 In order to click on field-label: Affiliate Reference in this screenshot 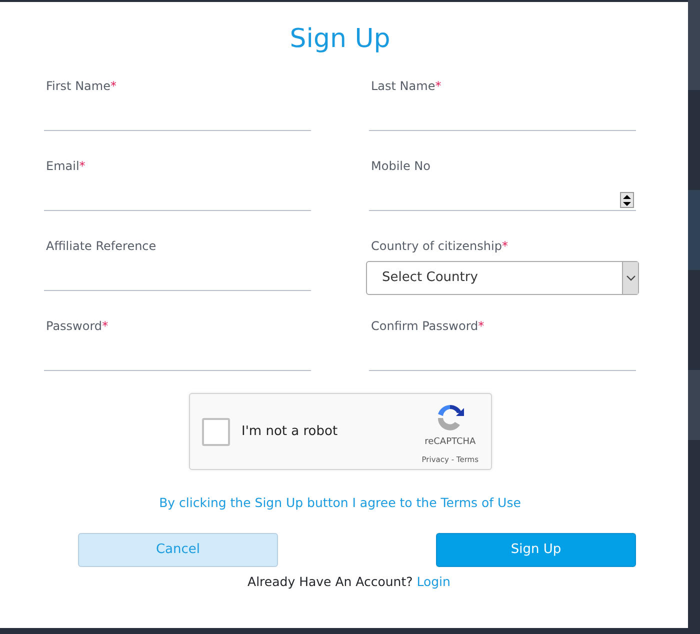, I will do `click(100, 247)`.